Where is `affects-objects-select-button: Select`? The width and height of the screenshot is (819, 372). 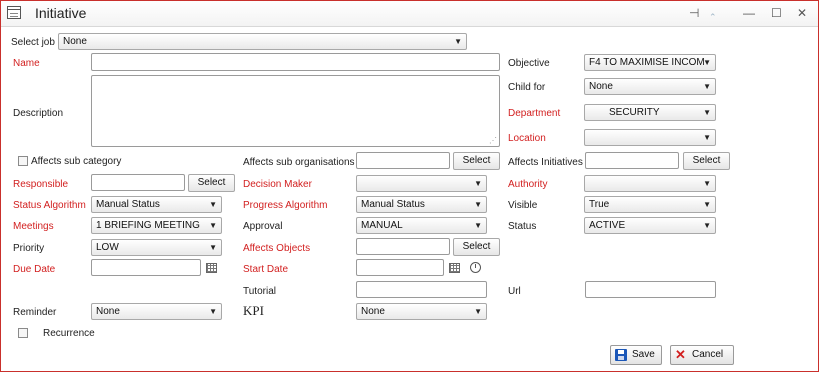 affects-objects-select-button: Select is located at coordinates (476, 247).